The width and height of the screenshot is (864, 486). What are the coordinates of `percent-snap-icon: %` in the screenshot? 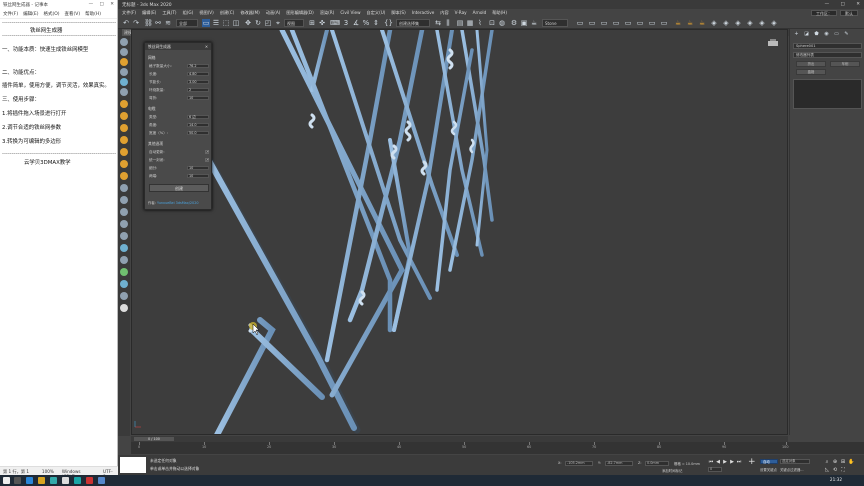 It's located at (366, 23).